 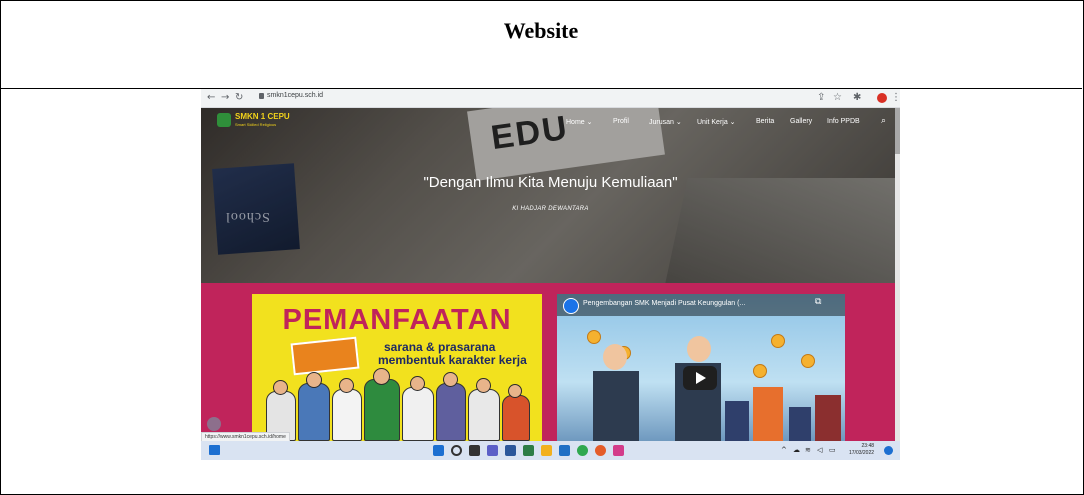 What do you see at coordinates (474, 450) in the screenshot?
I see `task-view-icon` at bounding box center [474, 450].